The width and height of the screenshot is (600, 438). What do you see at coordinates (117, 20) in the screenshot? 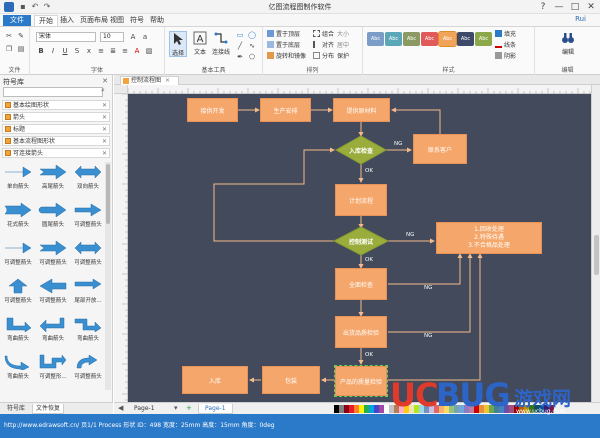
I see `tab-view: 视图` at bounding box center [117, 20].